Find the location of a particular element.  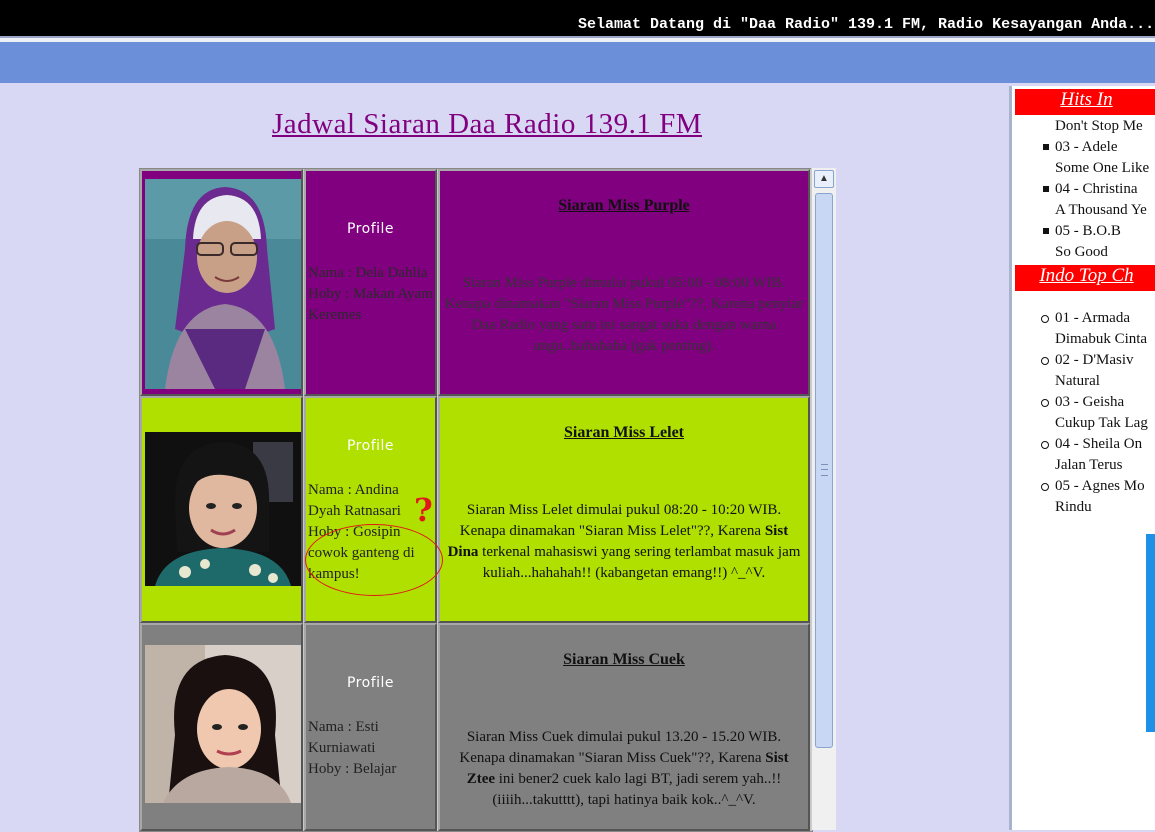

list-item: Rindu is located at coordinates (1073, 507).